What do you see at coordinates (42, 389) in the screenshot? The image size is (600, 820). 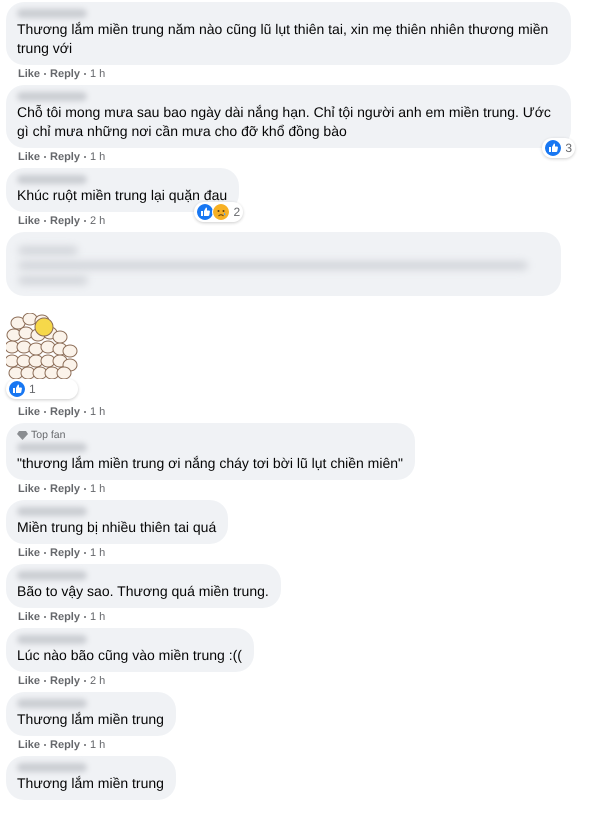 I see `reaction-count: 1` at bounding box center [42, 389].